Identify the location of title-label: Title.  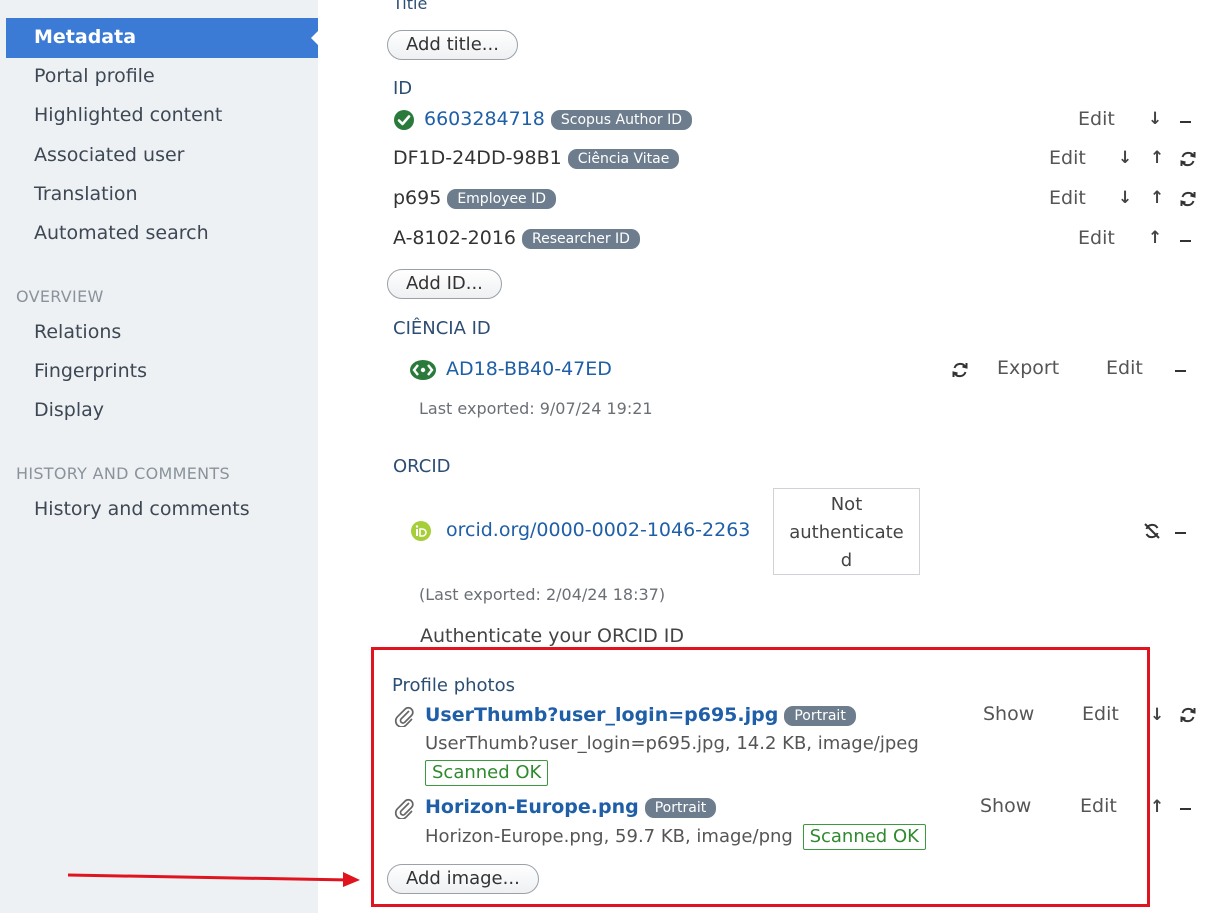
(410, 6).